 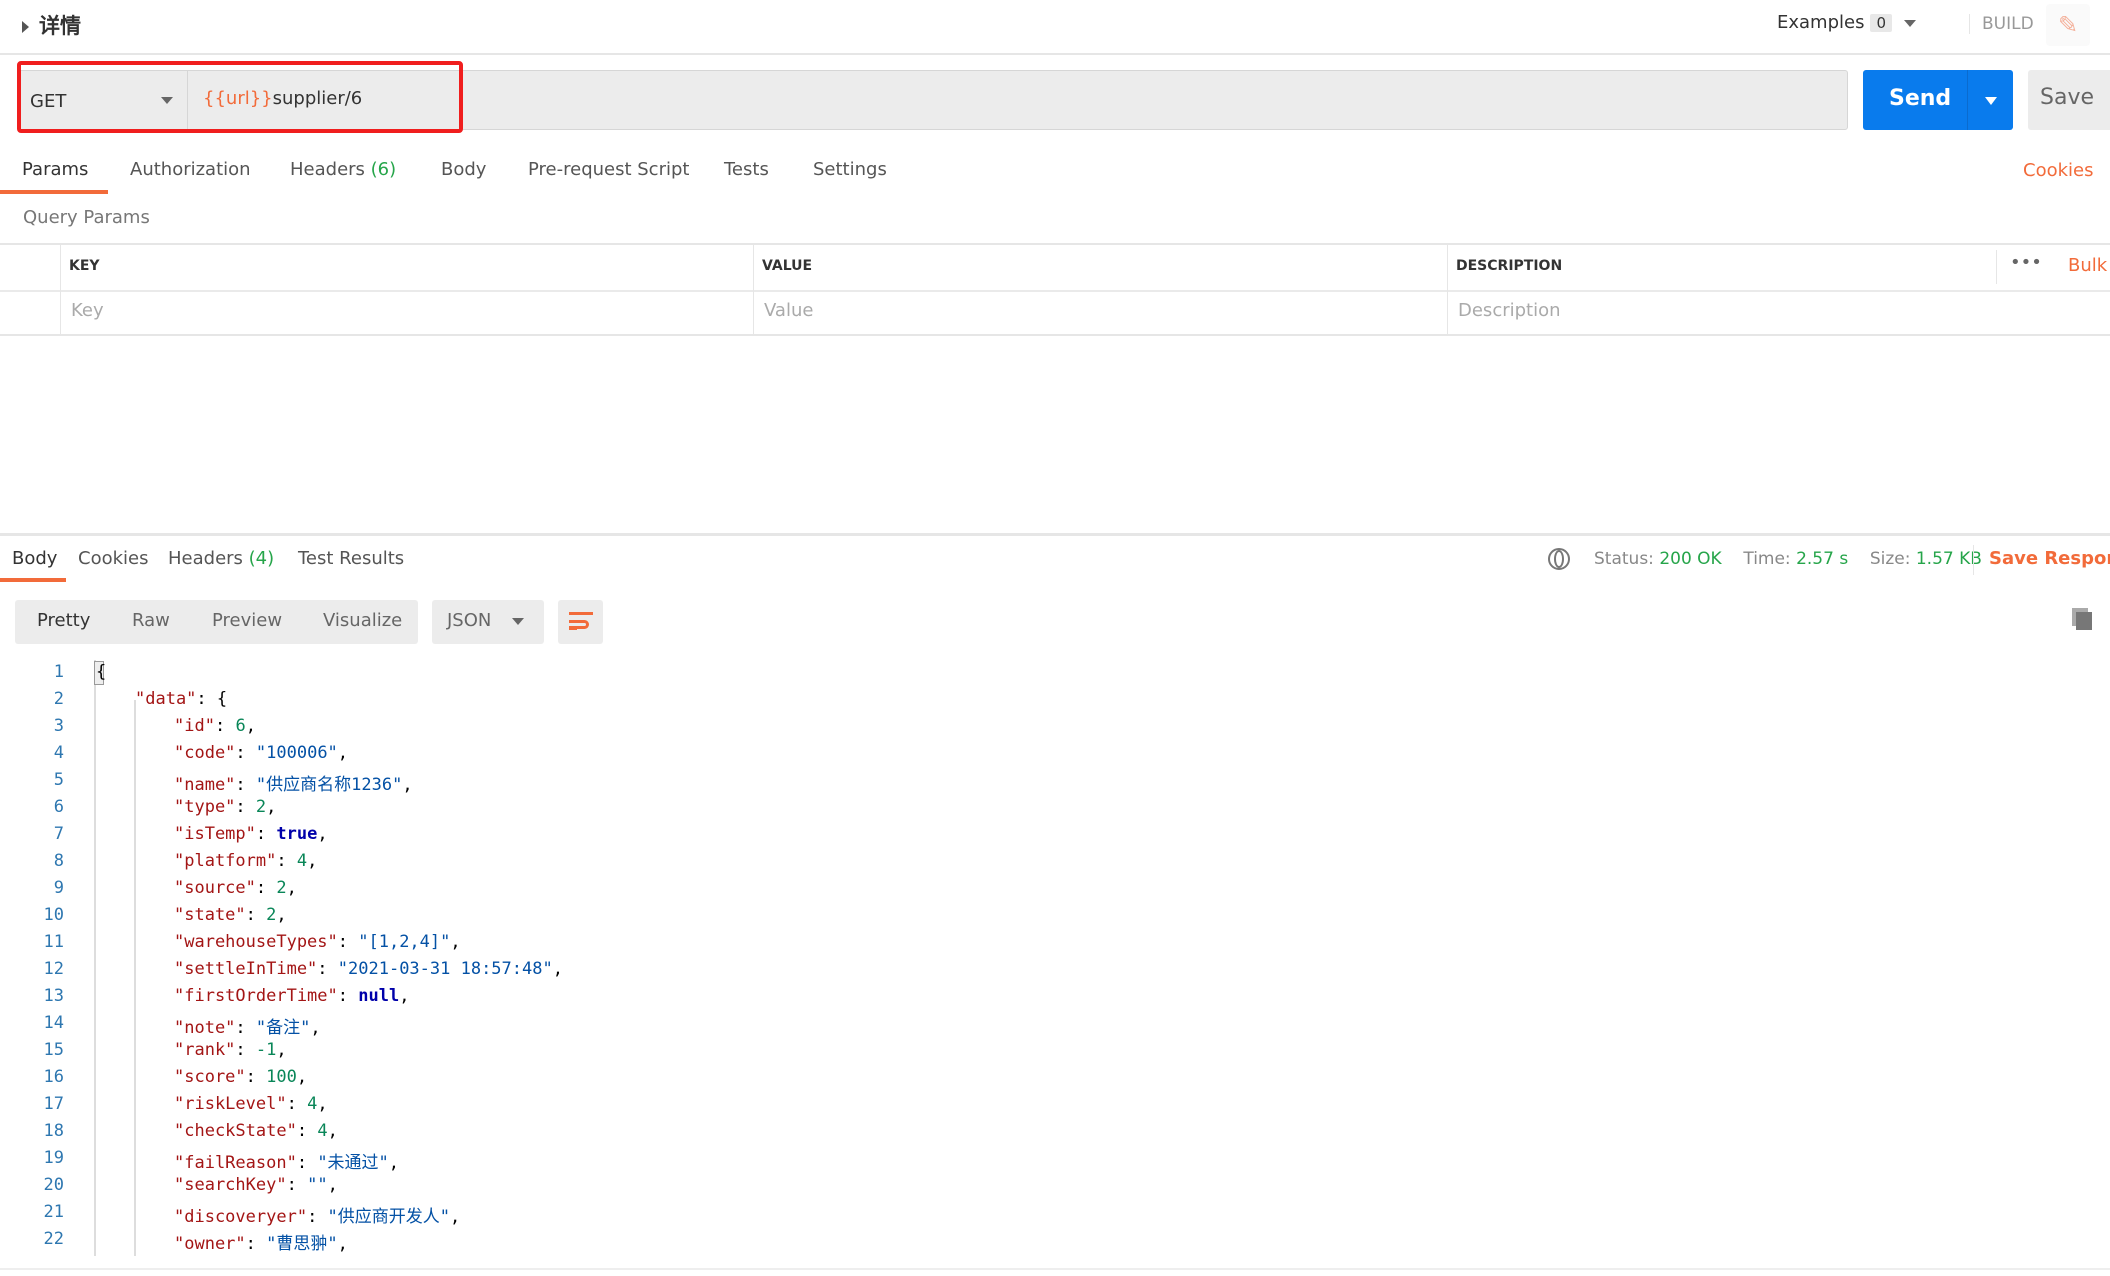 I want to click on pencil-icon: ✎, so click(x=2068, y=25).